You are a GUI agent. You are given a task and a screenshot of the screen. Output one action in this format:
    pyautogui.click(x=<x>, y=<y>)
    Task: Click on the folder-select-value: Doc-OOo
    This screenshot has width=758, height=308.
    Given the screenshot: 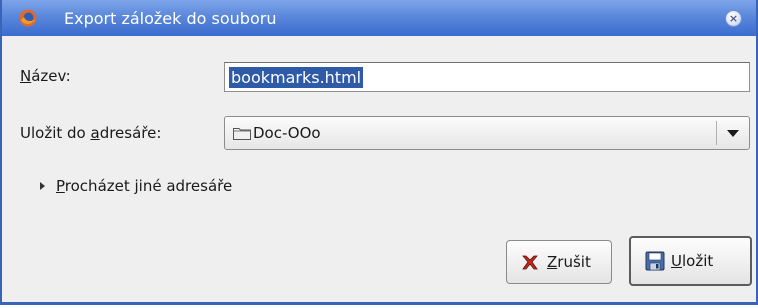 What is the action you would take?
    pyautogui.click(x=287, y=133)
    